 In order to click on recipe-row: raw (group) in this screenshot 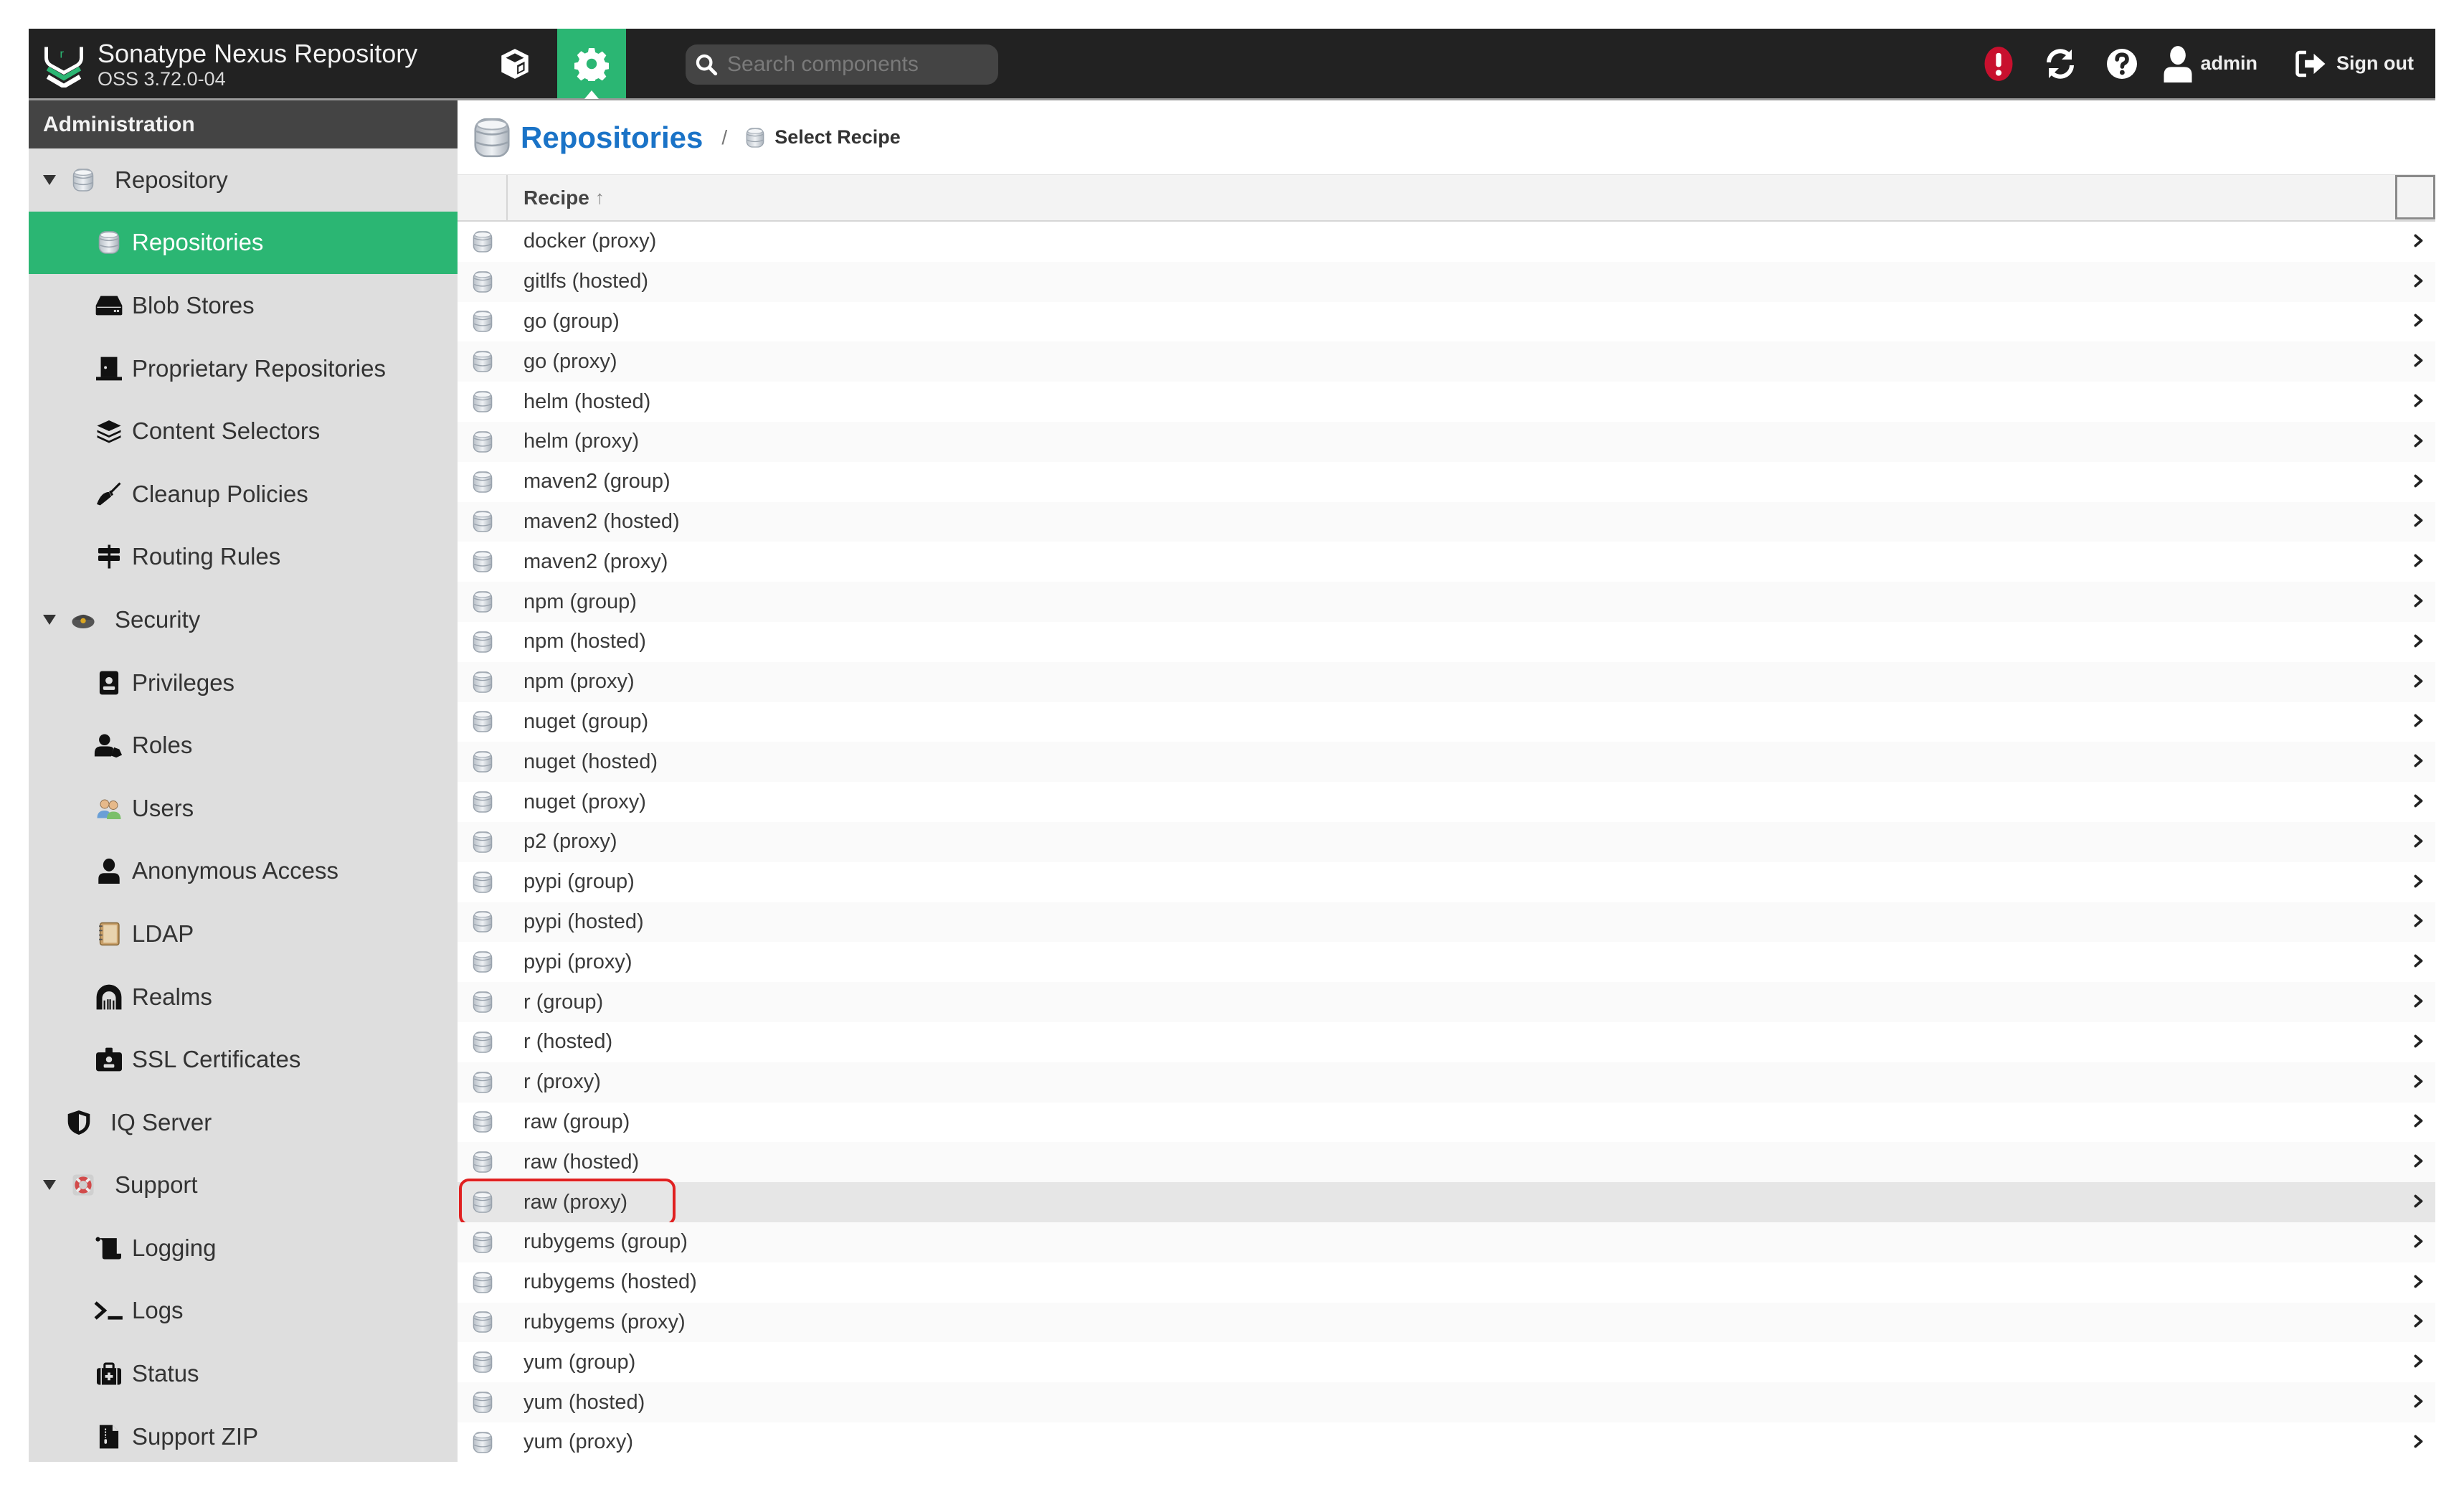, I will do `click(1446, 1123)`.